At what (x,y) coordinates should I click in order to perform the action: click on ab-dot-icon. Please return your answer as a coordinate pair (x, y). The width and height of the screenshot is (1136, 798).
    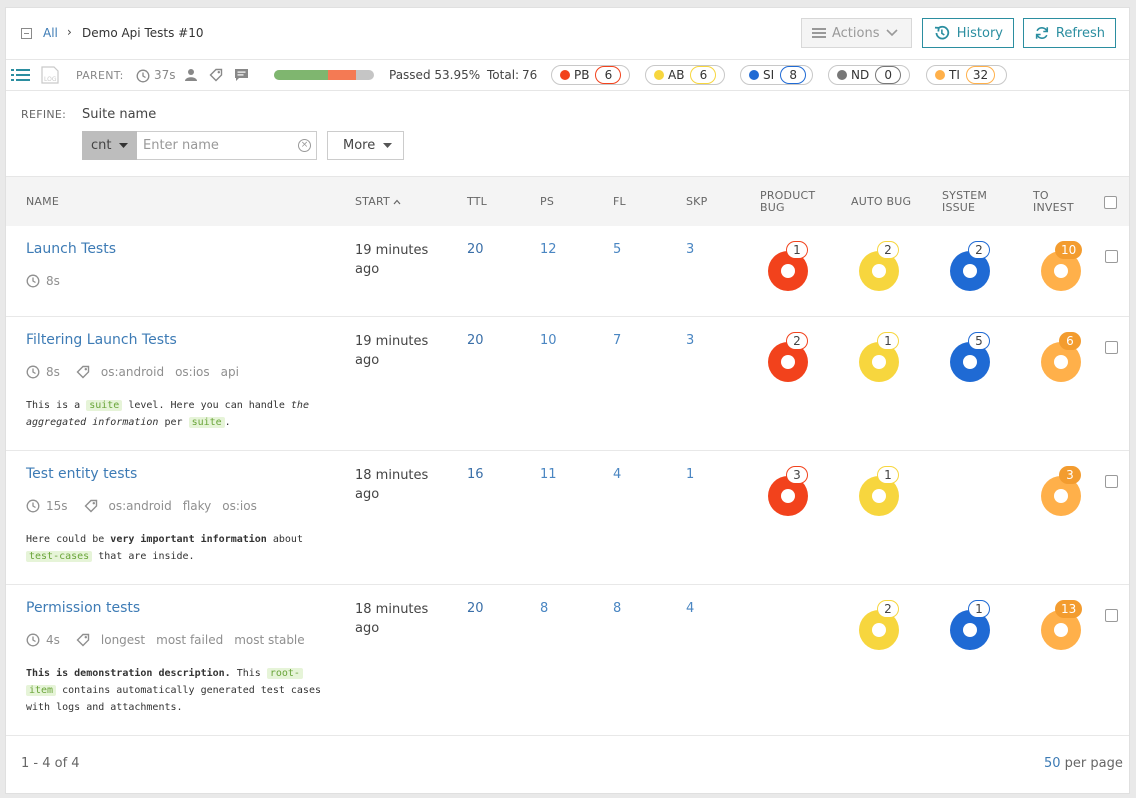
    Looking at the image, I should click on (659, 75).